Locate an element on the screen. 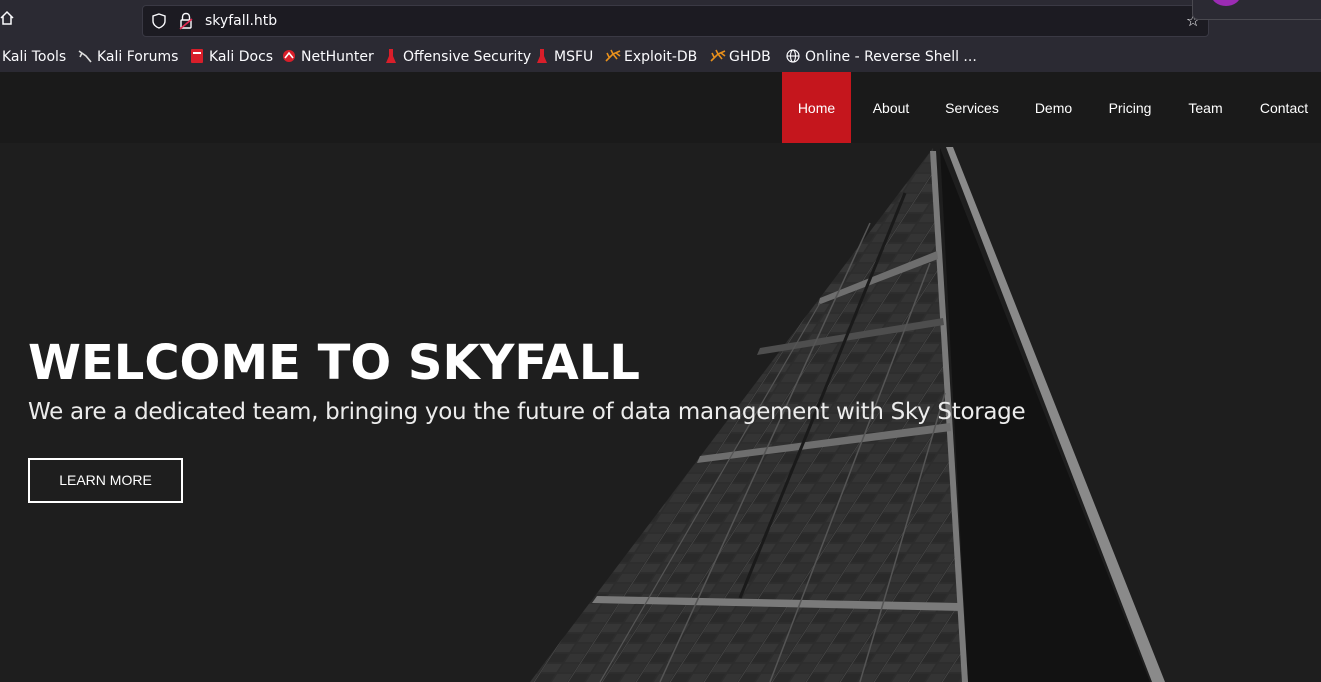 The width and height of the screenshot is (1321, 682). bookmark-kali-docs: Kali Docs is located at coordinates (231, 57).